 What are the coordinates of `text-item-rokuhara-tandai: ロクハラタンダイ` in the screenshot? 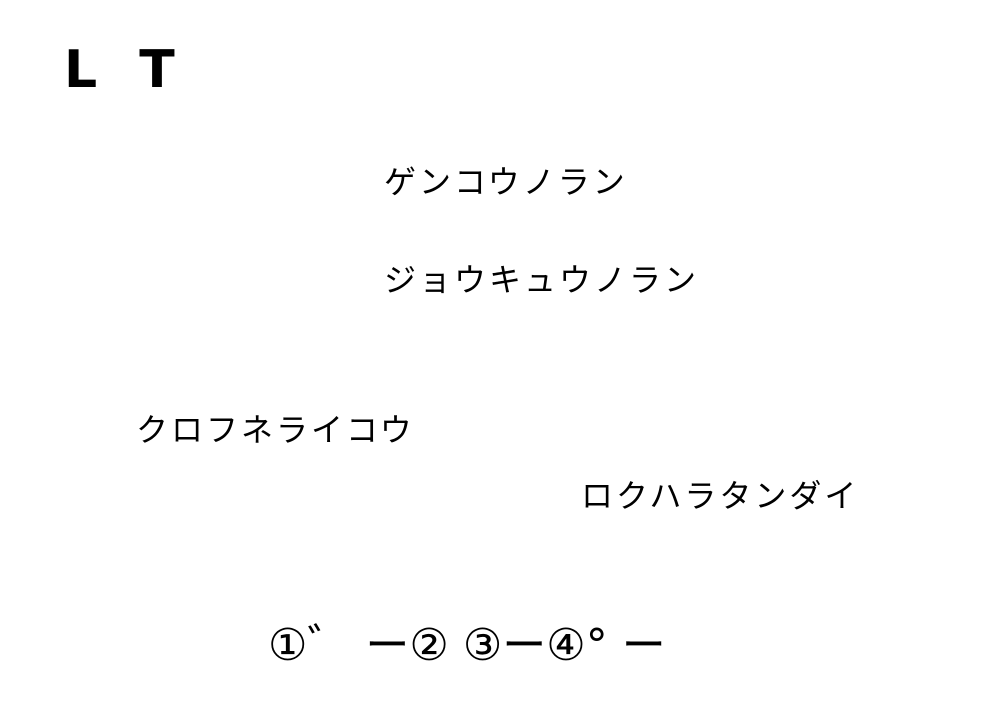 It's located at (720, 496).